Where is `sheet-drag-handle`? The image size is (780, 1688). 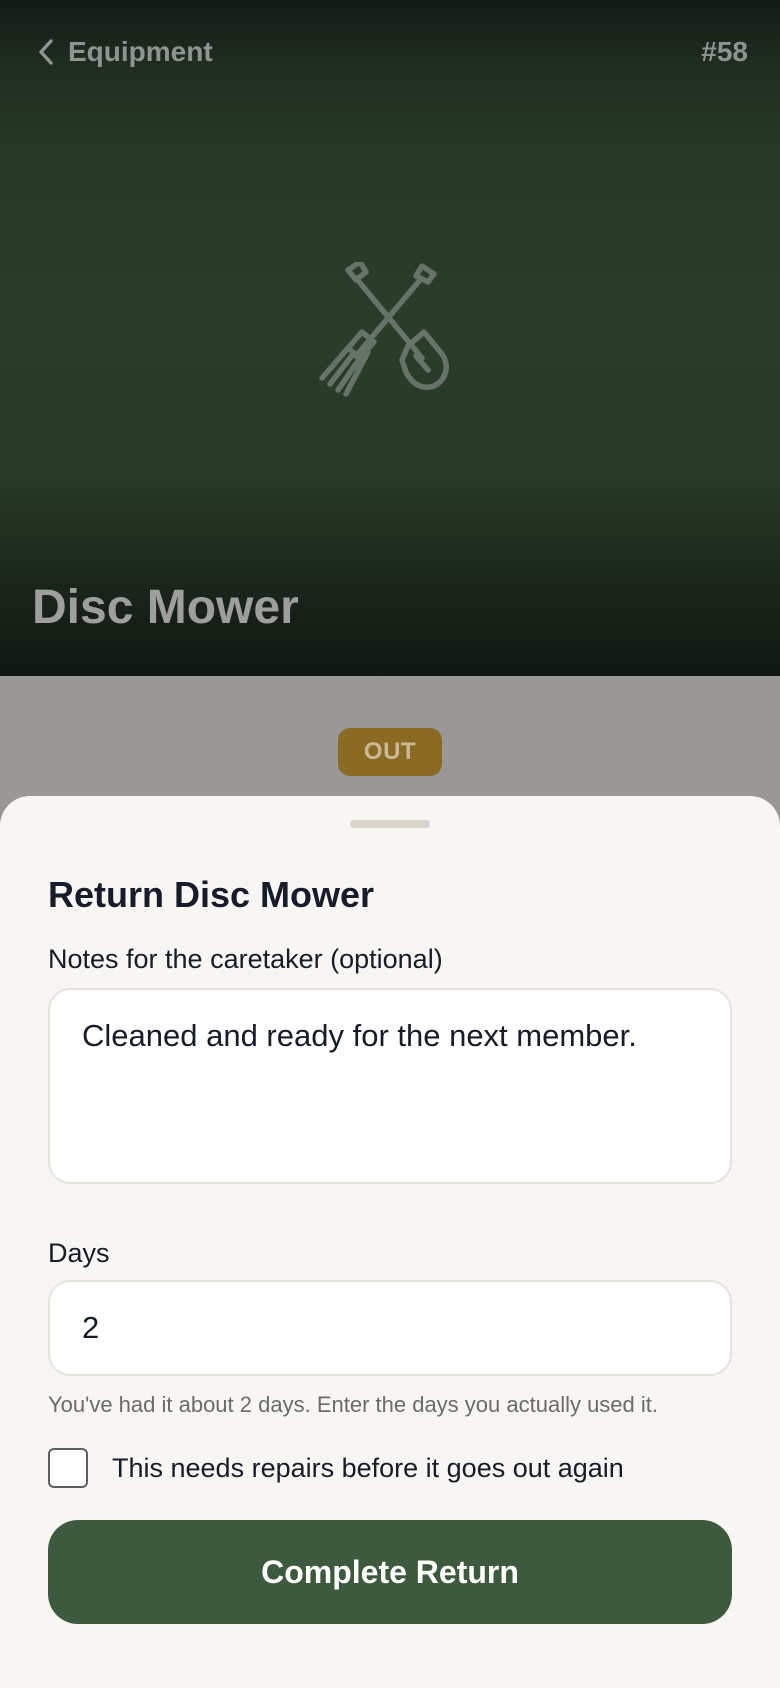 sheet-drag-handle is located at coordinates (390, 824).